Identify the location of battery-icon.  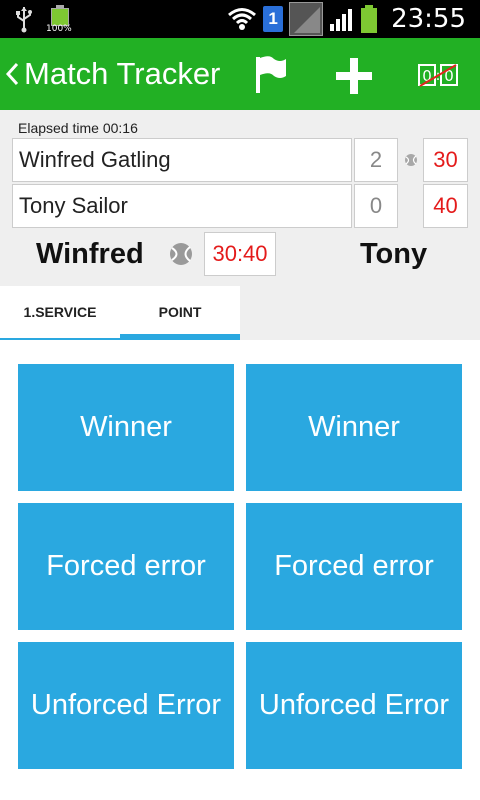
(369, 19).